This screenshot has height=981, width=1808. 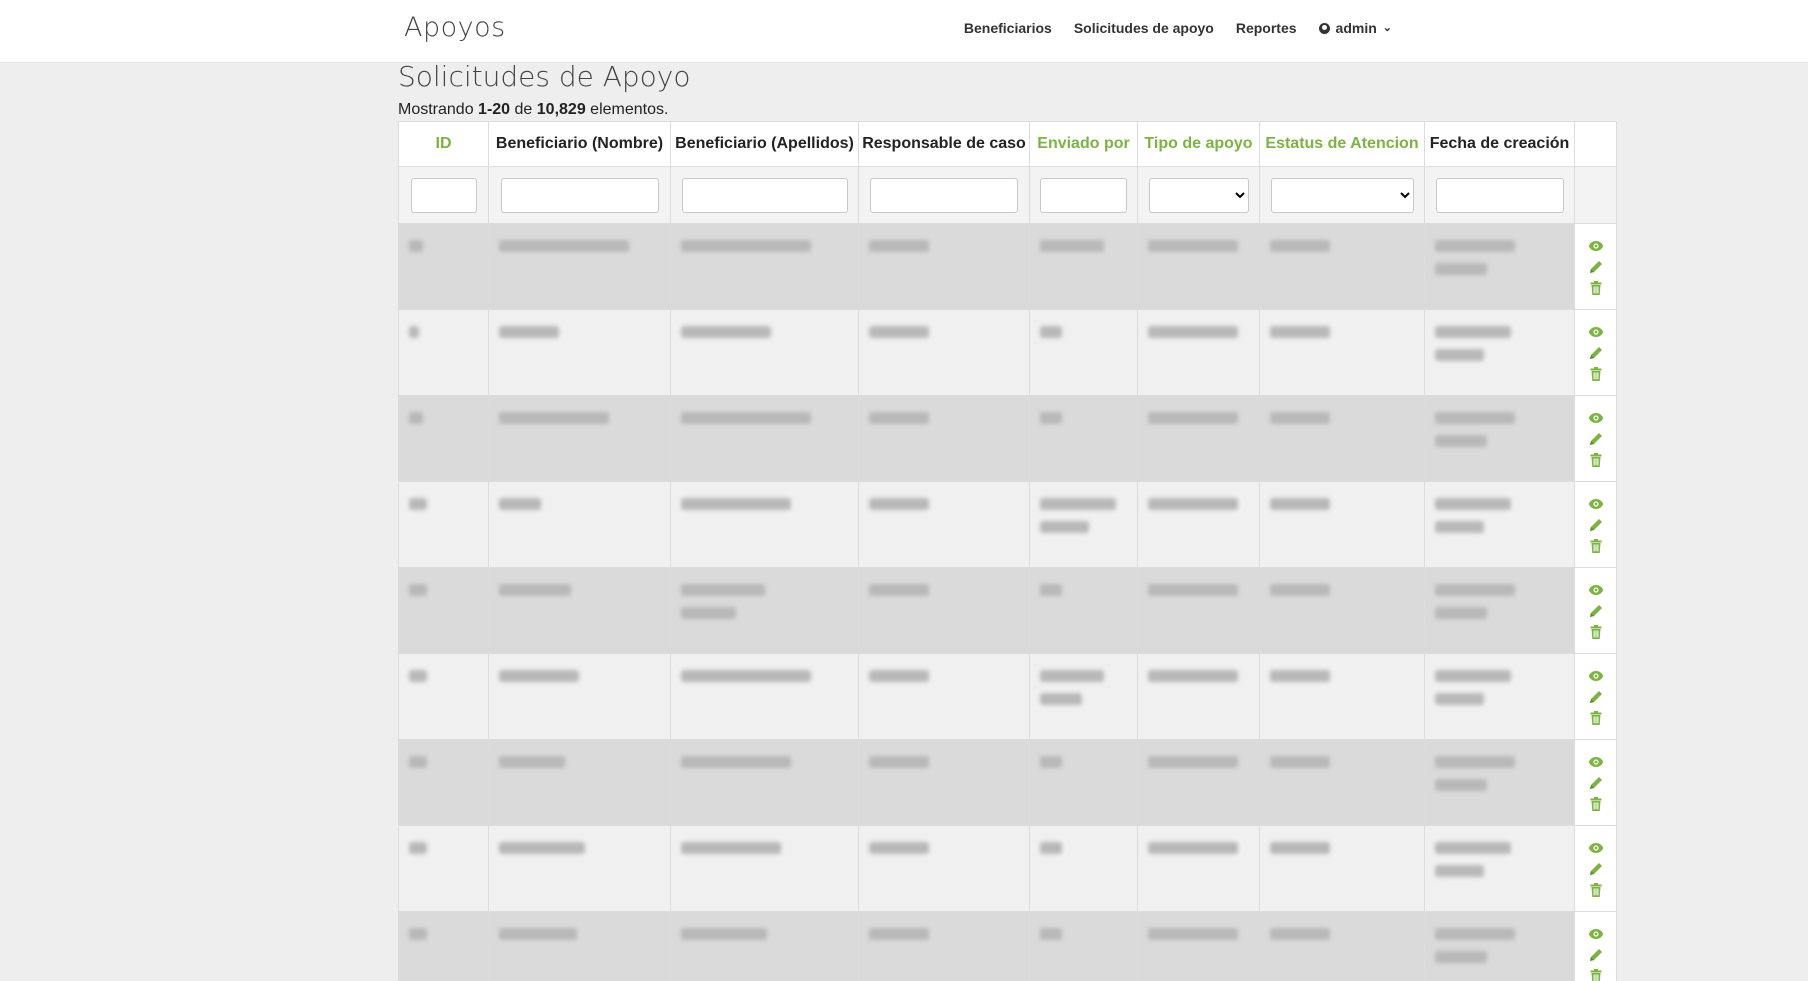 I want to click on filter-enviado-input, so click(x=1083, y=195).